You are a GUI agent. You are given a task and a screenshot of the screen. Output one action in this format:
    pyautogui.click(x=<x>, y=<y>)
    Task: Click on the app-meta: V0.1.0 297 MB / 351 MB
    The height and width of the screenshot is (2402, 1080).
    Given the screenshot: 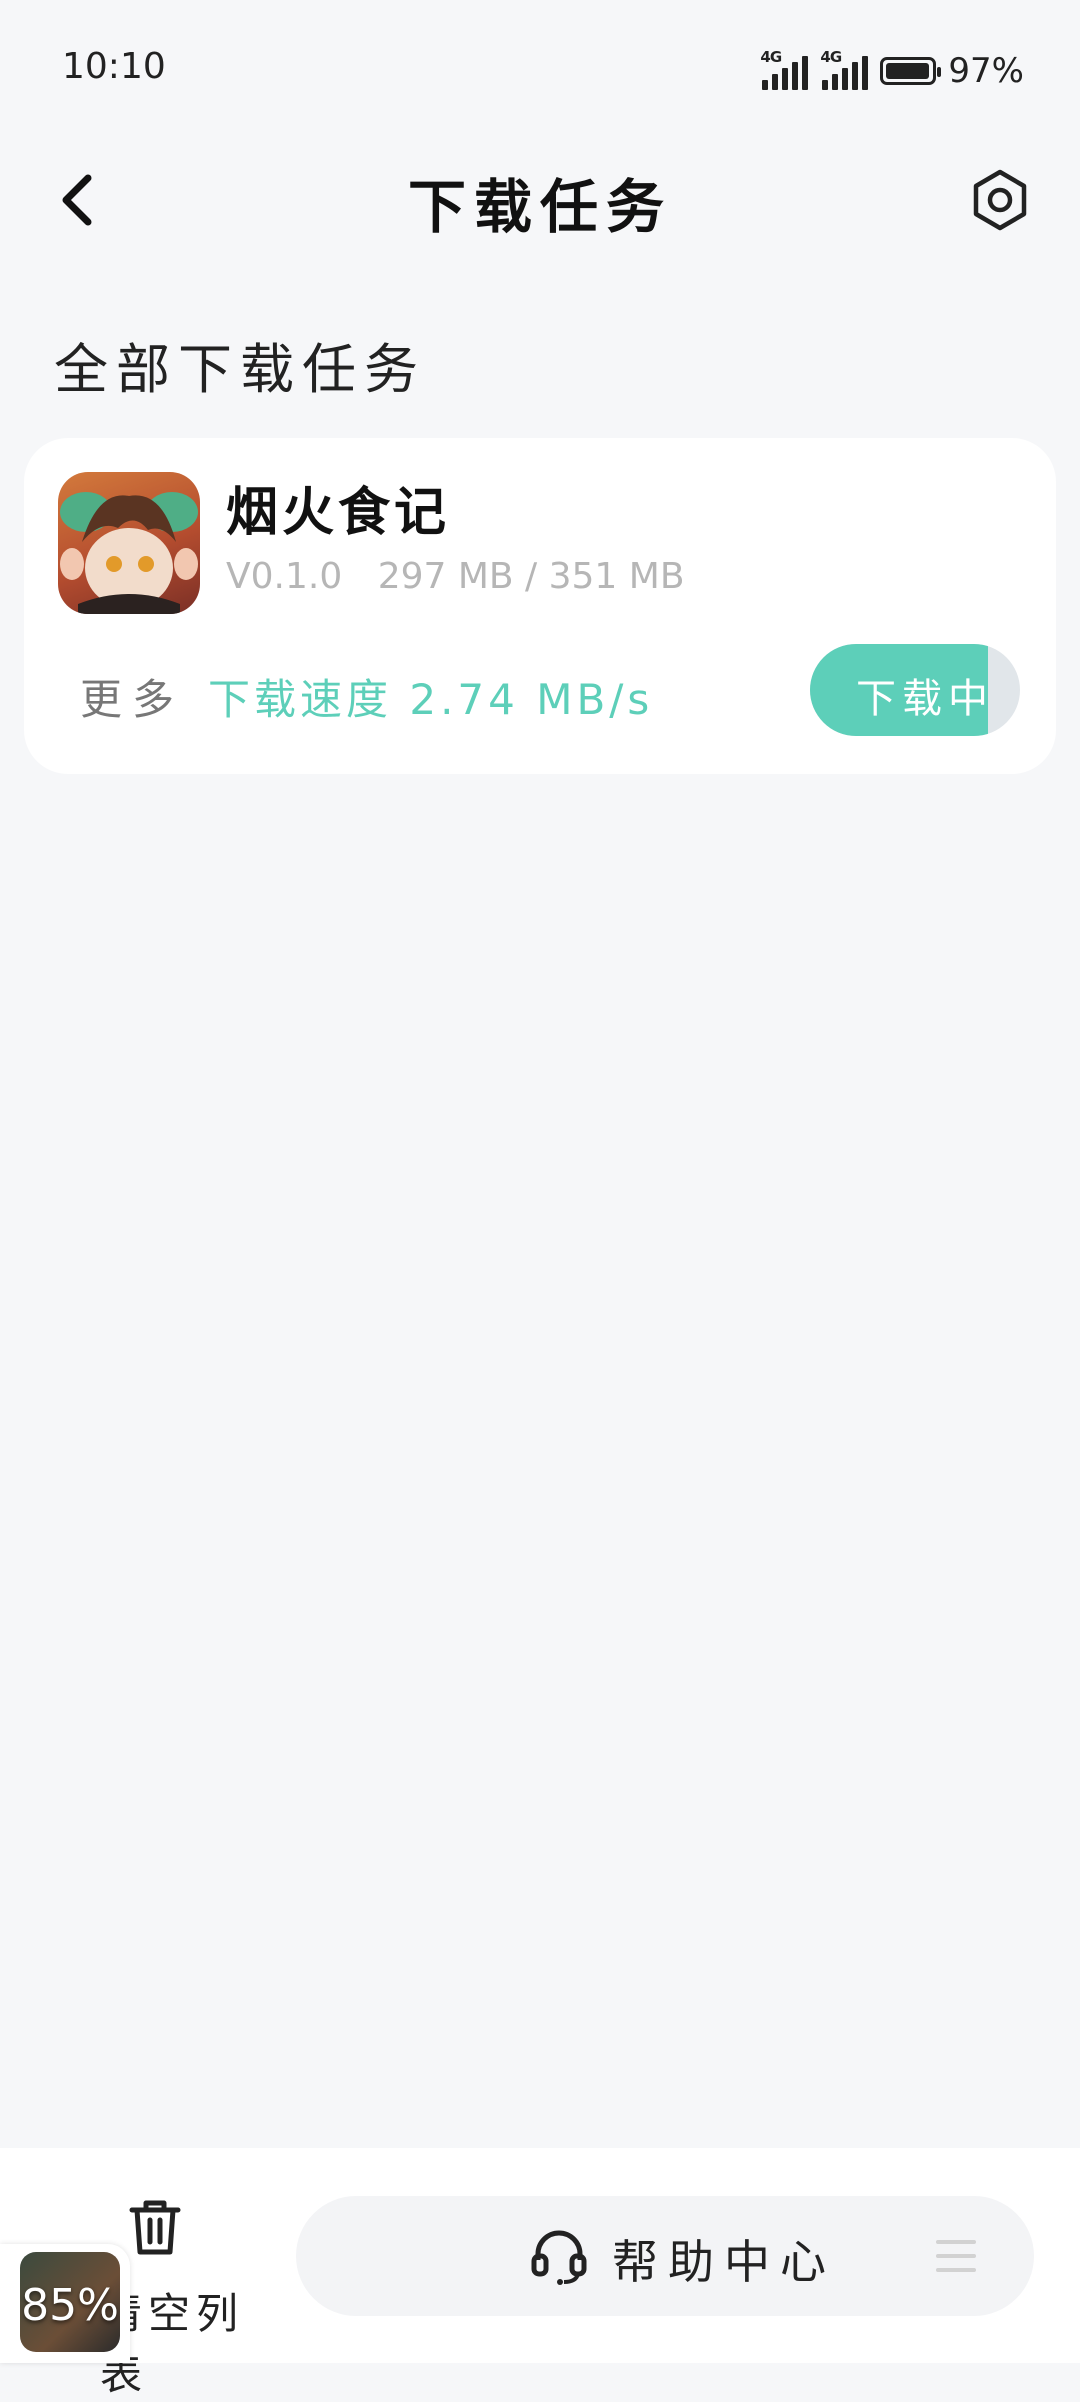 What is the action you would take?
    pyautogui.click(x=455, y=576)
    